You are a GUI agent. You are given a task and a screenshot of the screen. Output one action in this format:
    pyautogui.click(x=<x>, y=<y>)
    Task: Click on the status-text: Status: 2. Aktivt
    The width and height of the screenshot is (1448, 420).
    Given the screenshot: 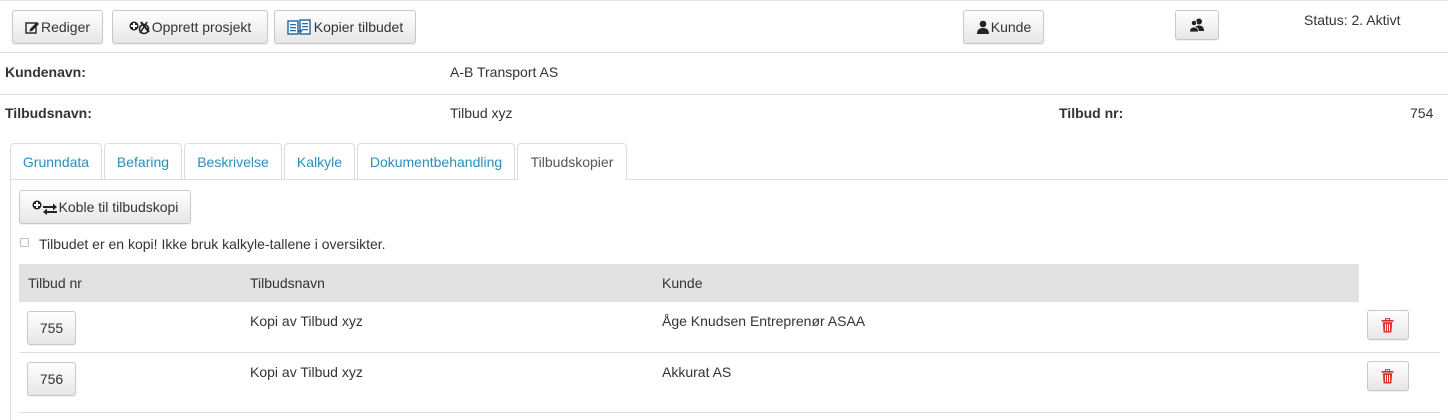 What is the action you would take?
    pyautogui.click(x=1352, y=20)
    